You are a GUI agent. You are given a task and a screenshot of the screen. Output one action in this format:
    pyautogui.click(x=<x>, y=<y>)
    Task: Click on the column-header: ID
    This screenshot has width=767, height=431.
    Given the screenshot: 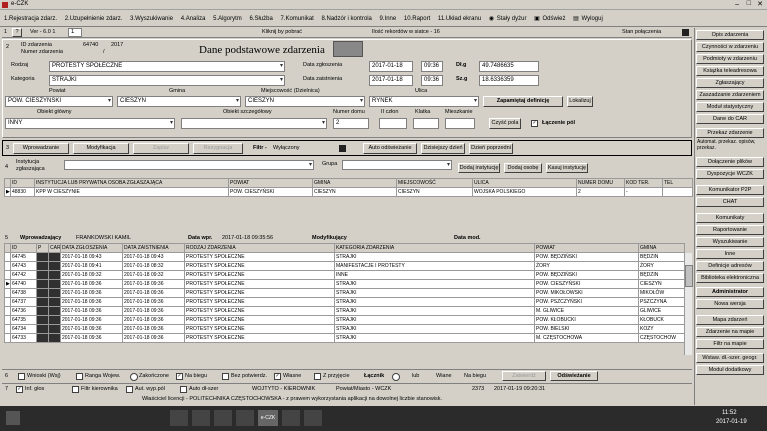 What is the action you would take?
    pyautogui.click(x=22, y=183)
    